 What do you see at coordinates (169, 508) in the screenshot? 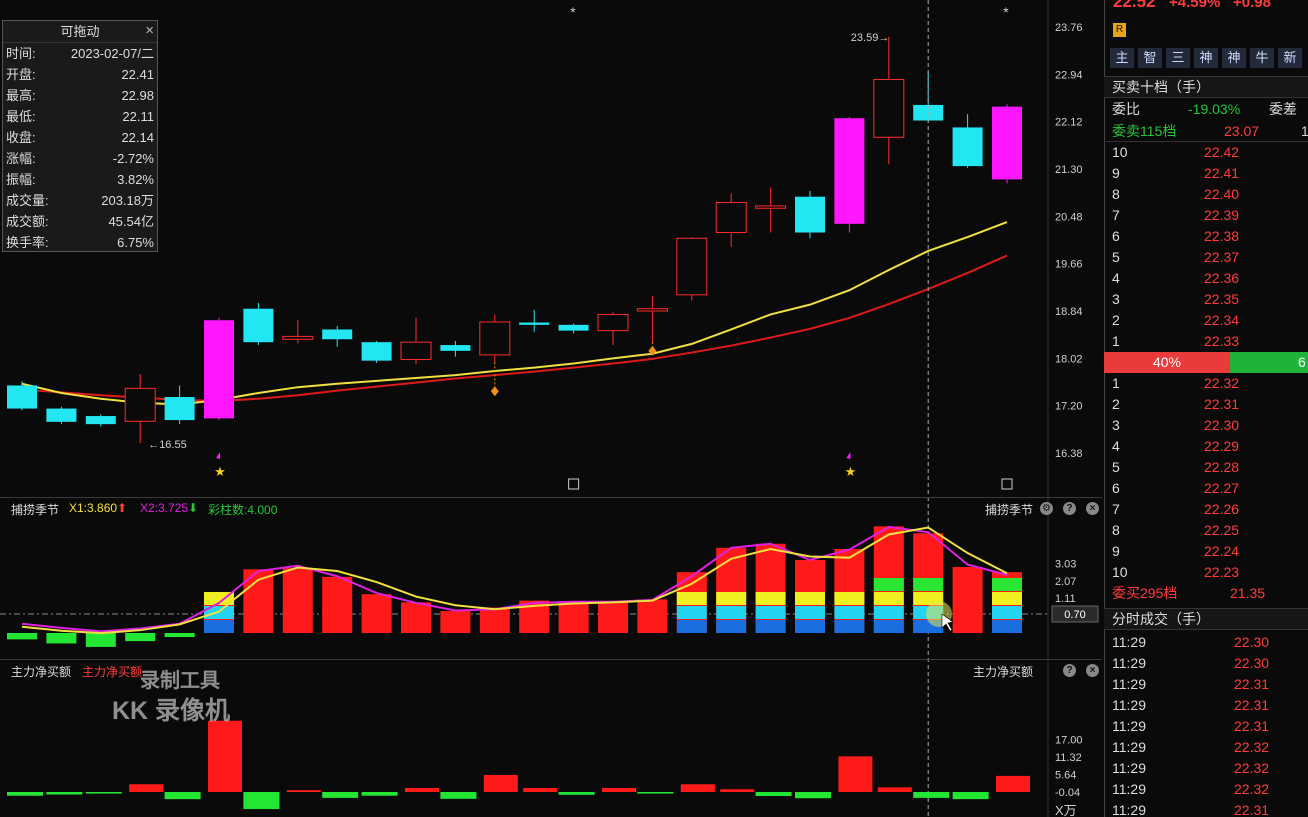
I see `indicator1-x2: X2:3.725⬇` at bounding box center [169, 508].